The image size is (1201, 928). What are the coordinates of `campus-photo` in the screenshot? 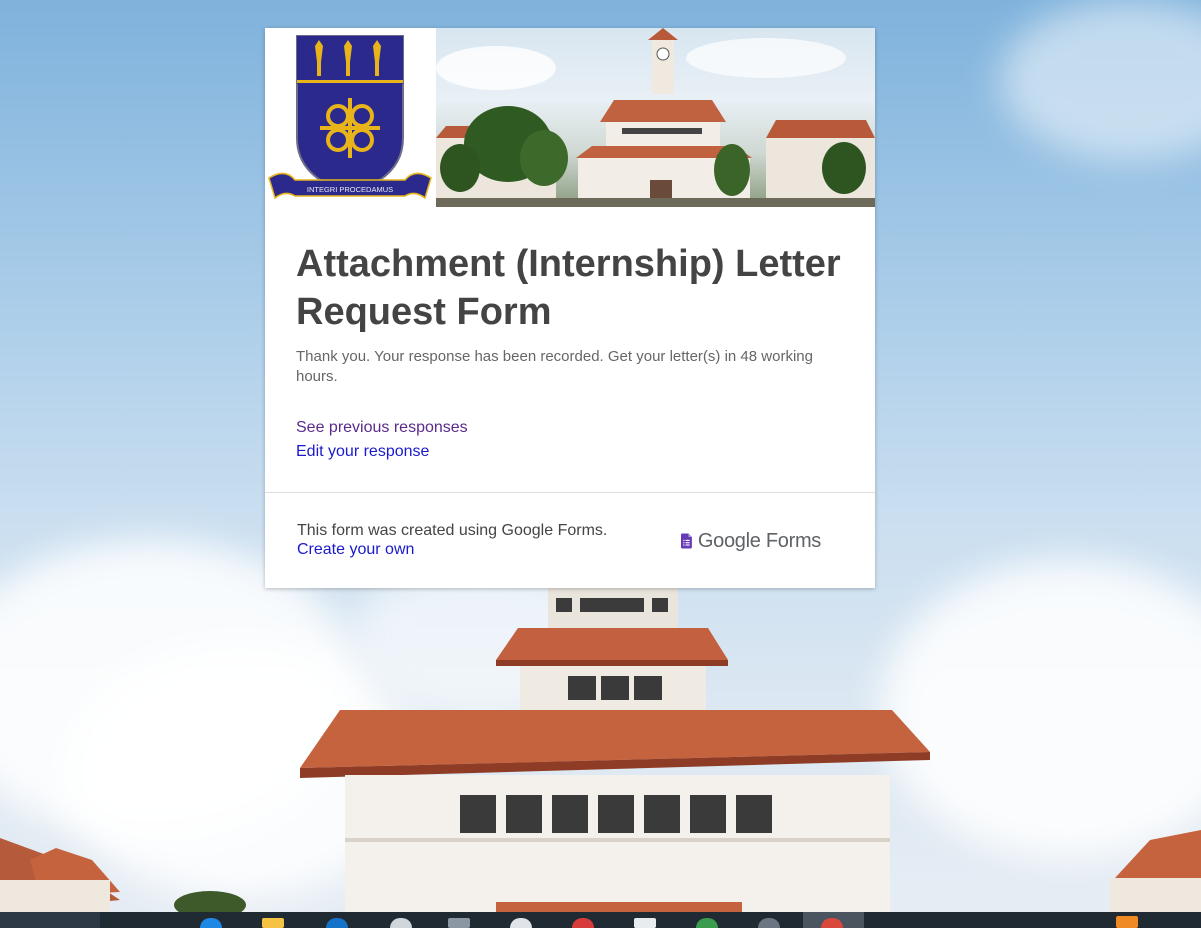 It's located at (655, 117).